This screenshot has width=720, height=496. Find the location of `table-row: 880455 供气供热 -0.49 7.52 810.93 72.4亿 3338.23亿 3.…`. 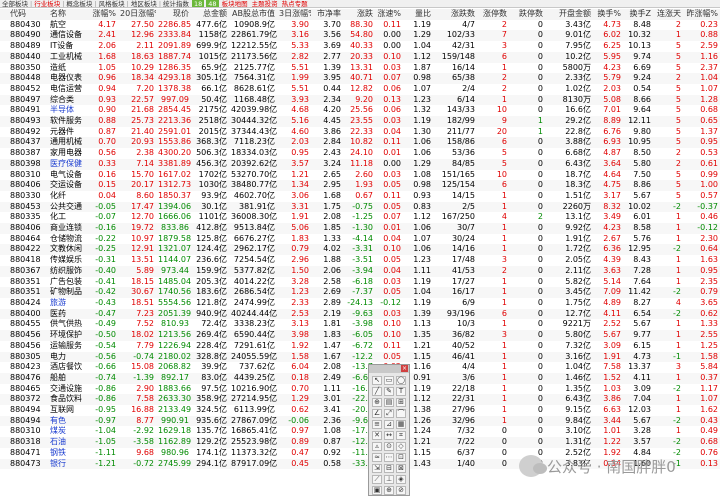

table-row: 880455 供气供热 -0.49 7.52 810.93 72.4亿 3338.23亿 3.… is located at coordinates (360, 324).